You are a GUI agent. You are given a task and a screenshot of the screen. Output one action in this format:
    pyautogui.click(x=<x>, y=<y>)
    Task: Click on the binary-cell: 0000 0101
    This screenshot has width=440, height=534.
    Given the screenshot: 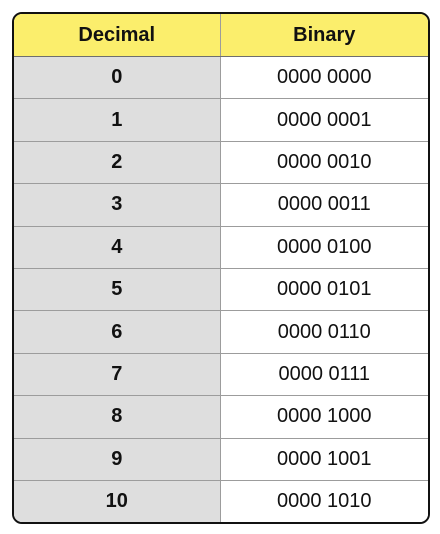 What is the action you would take?
    pyautogui.click(x=324, y=290)
    